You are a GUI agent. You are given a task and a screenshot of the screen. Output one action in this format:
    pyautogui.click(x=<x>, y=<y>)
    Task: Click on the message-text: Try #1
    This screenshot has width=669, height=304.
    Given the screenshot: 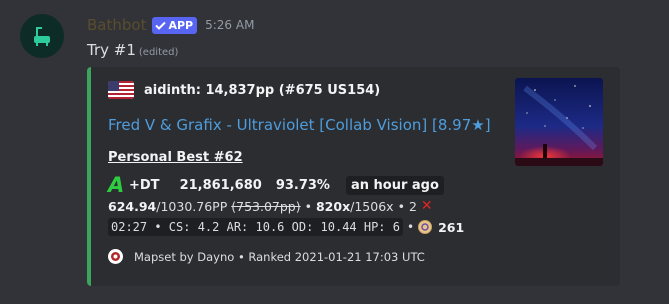 What is the action you would take?
    pyautogui.click(x=111, y=50)
    